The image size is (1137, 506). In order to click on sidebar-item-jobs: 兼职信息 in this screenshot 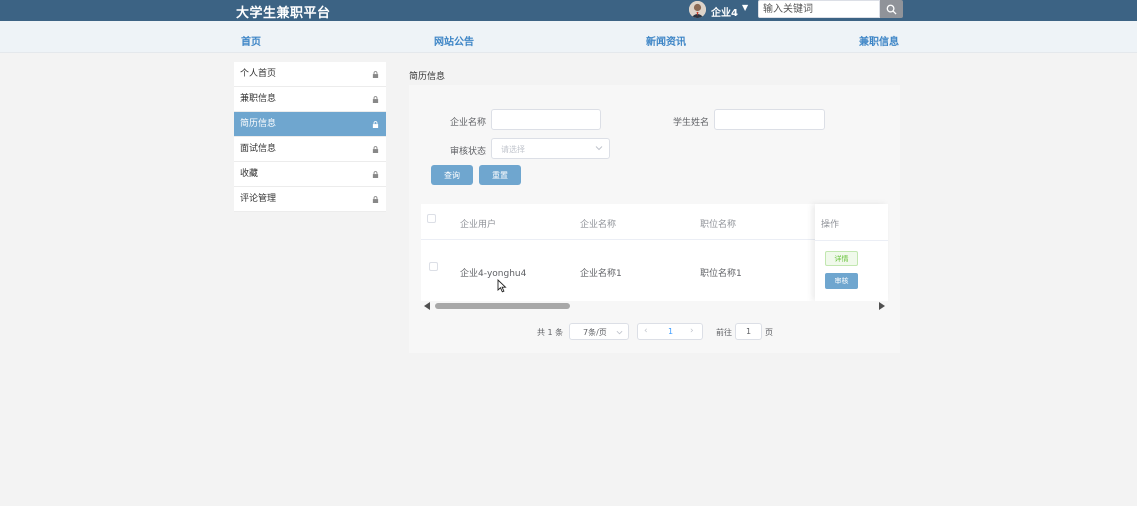, I will do `click(310, 99)`.